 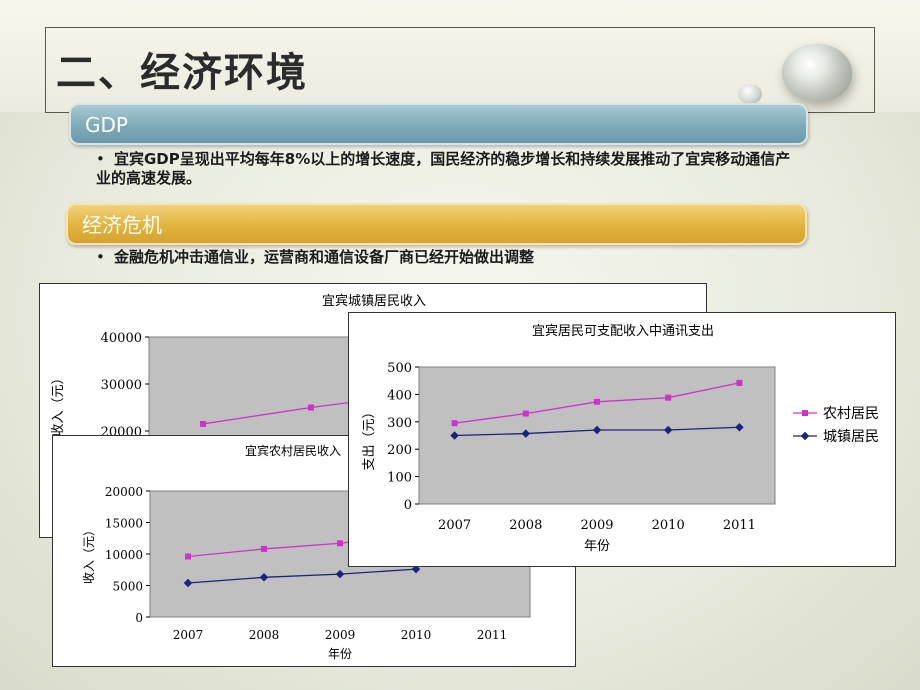 What do you see at coordinates (399, 395) in the screenshot?
I see `y-tick-label: 400` at bounding box center [399, 395].